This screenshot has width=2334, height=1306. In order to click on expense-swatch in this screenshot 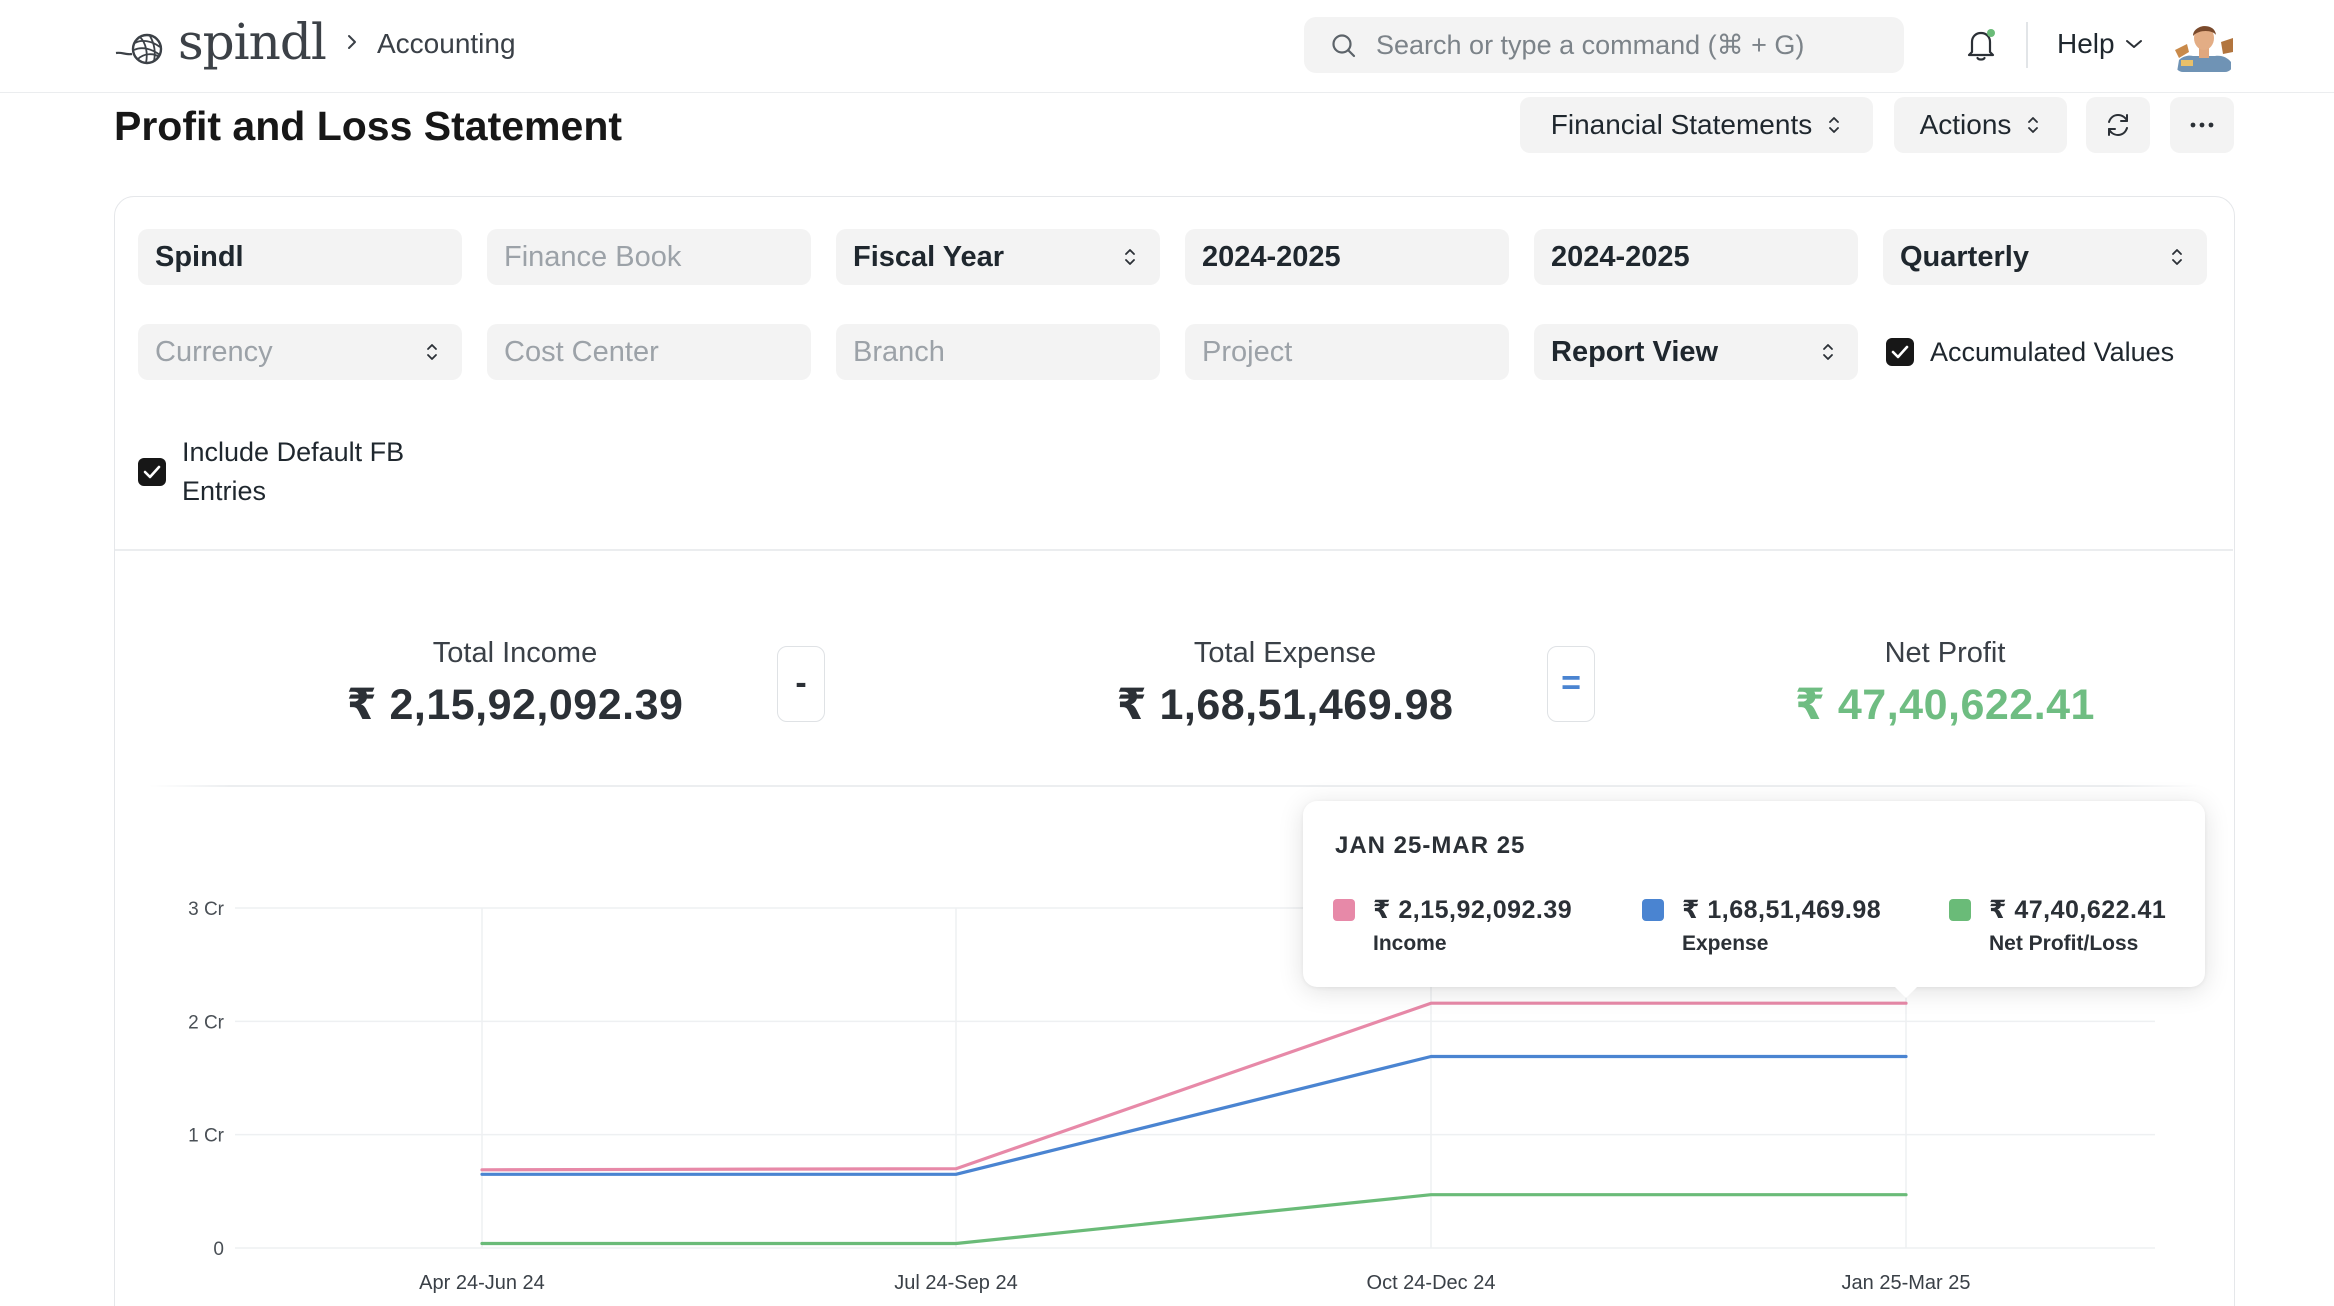, I will do `click(1653, 910)`.